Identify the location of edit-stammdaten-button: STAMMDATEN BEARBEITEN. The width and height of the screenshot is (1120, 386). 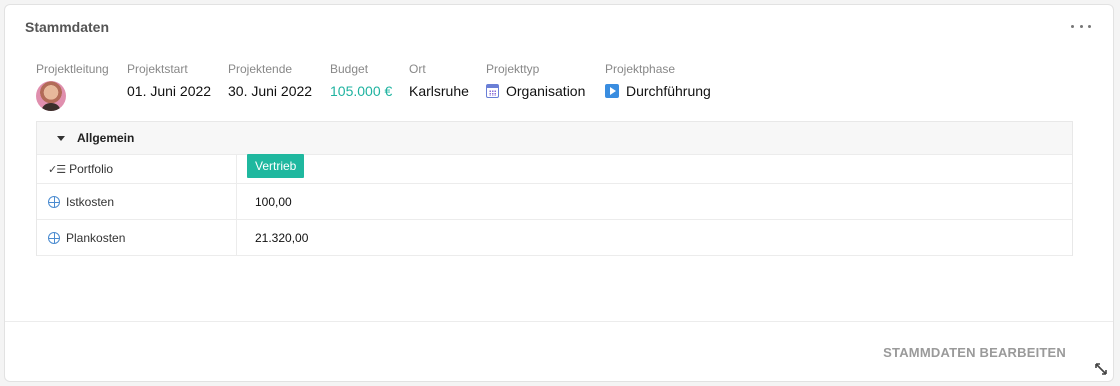
(974, 352).